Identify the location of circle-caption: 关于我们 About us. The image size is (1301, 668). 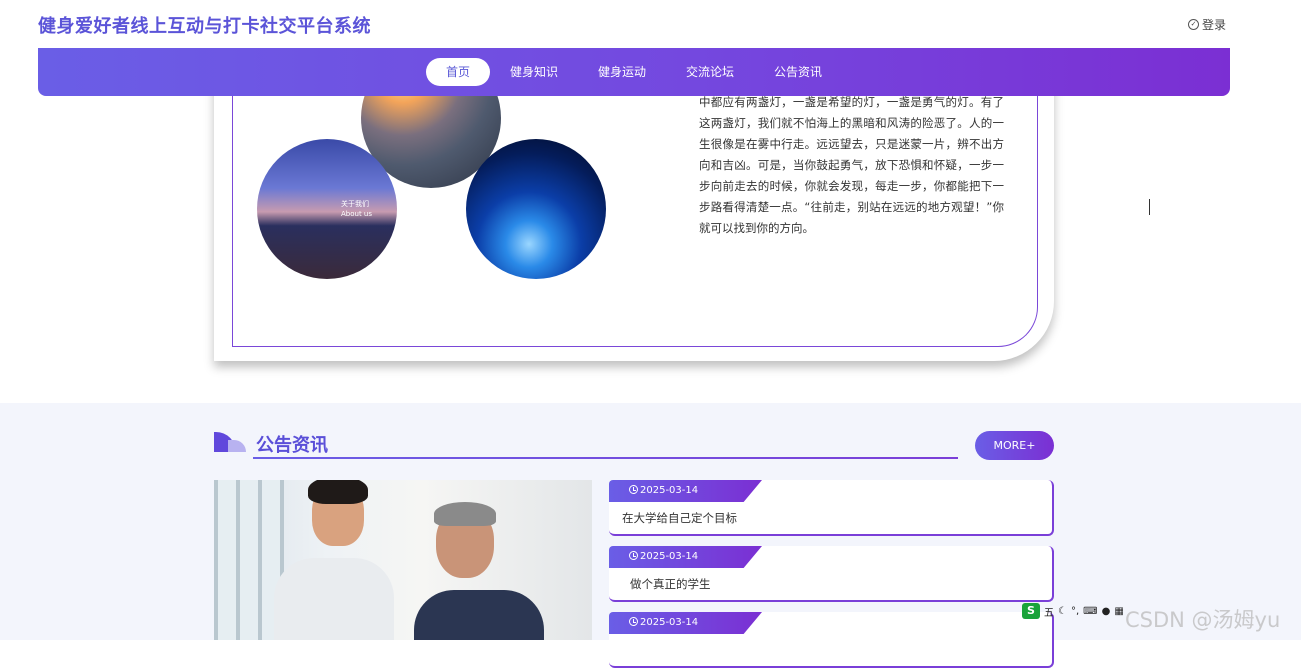
(356, 209).